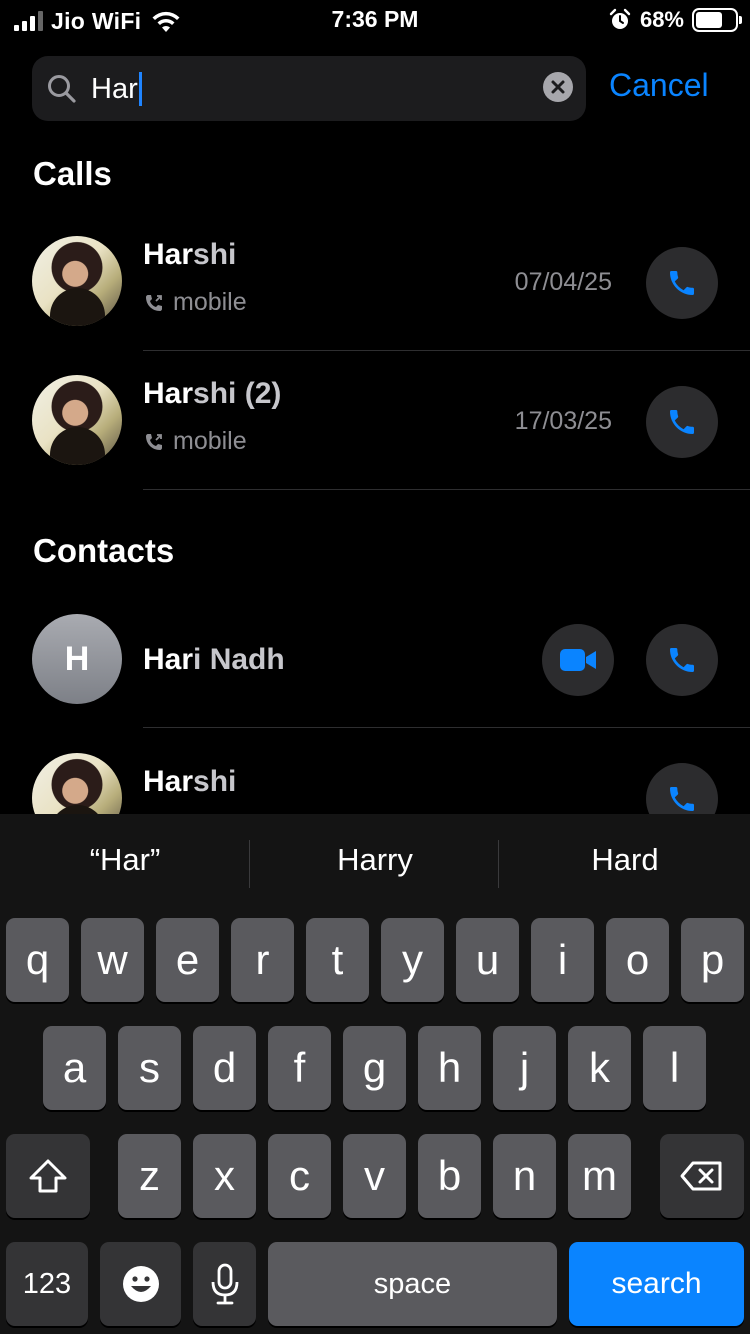 Image resolution: width=750 pixels, height=1334 pixels. I want to click on clear-search-button, so click(558, 87).